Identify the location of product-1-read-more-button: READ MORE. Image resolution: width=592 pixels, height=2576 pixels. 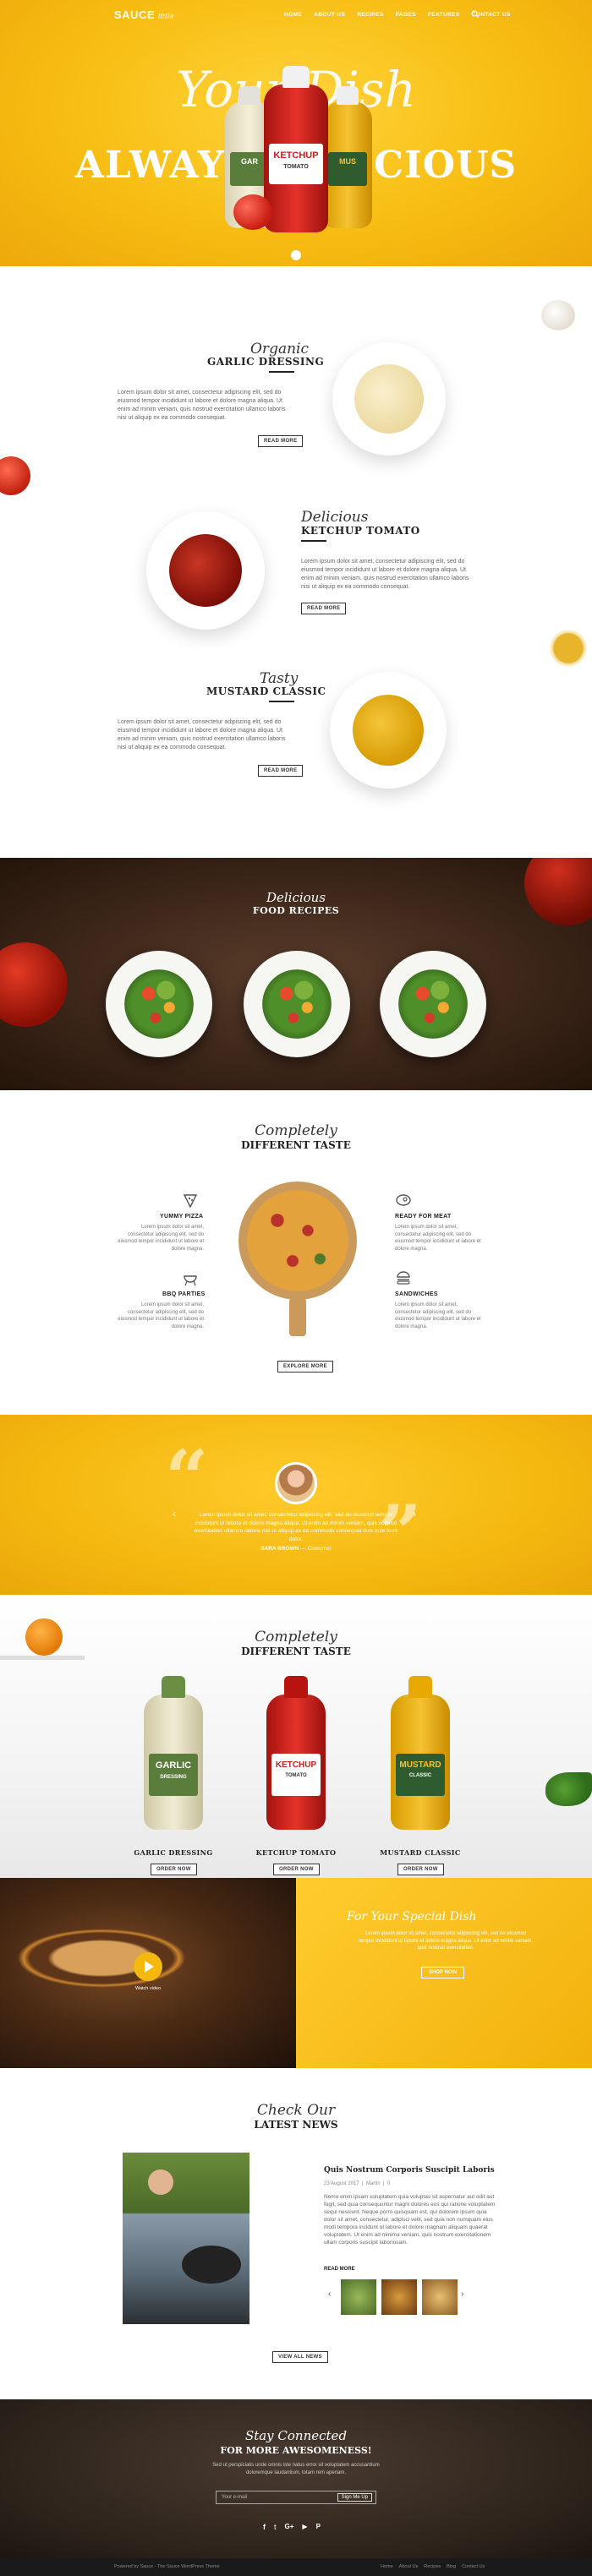
(281, 441).